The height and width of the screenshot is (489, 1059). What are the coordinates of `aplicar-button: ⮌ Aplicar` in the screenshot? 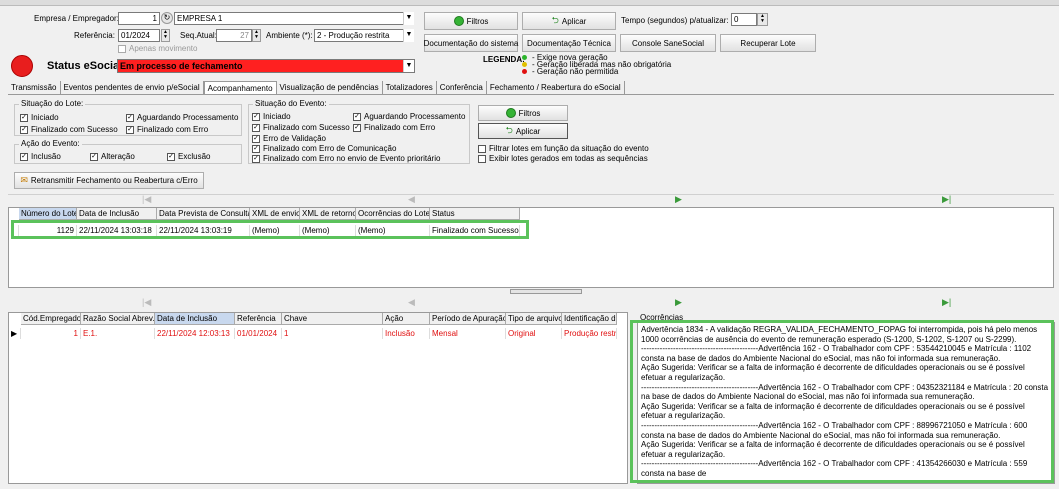 It's located at (569, 21).